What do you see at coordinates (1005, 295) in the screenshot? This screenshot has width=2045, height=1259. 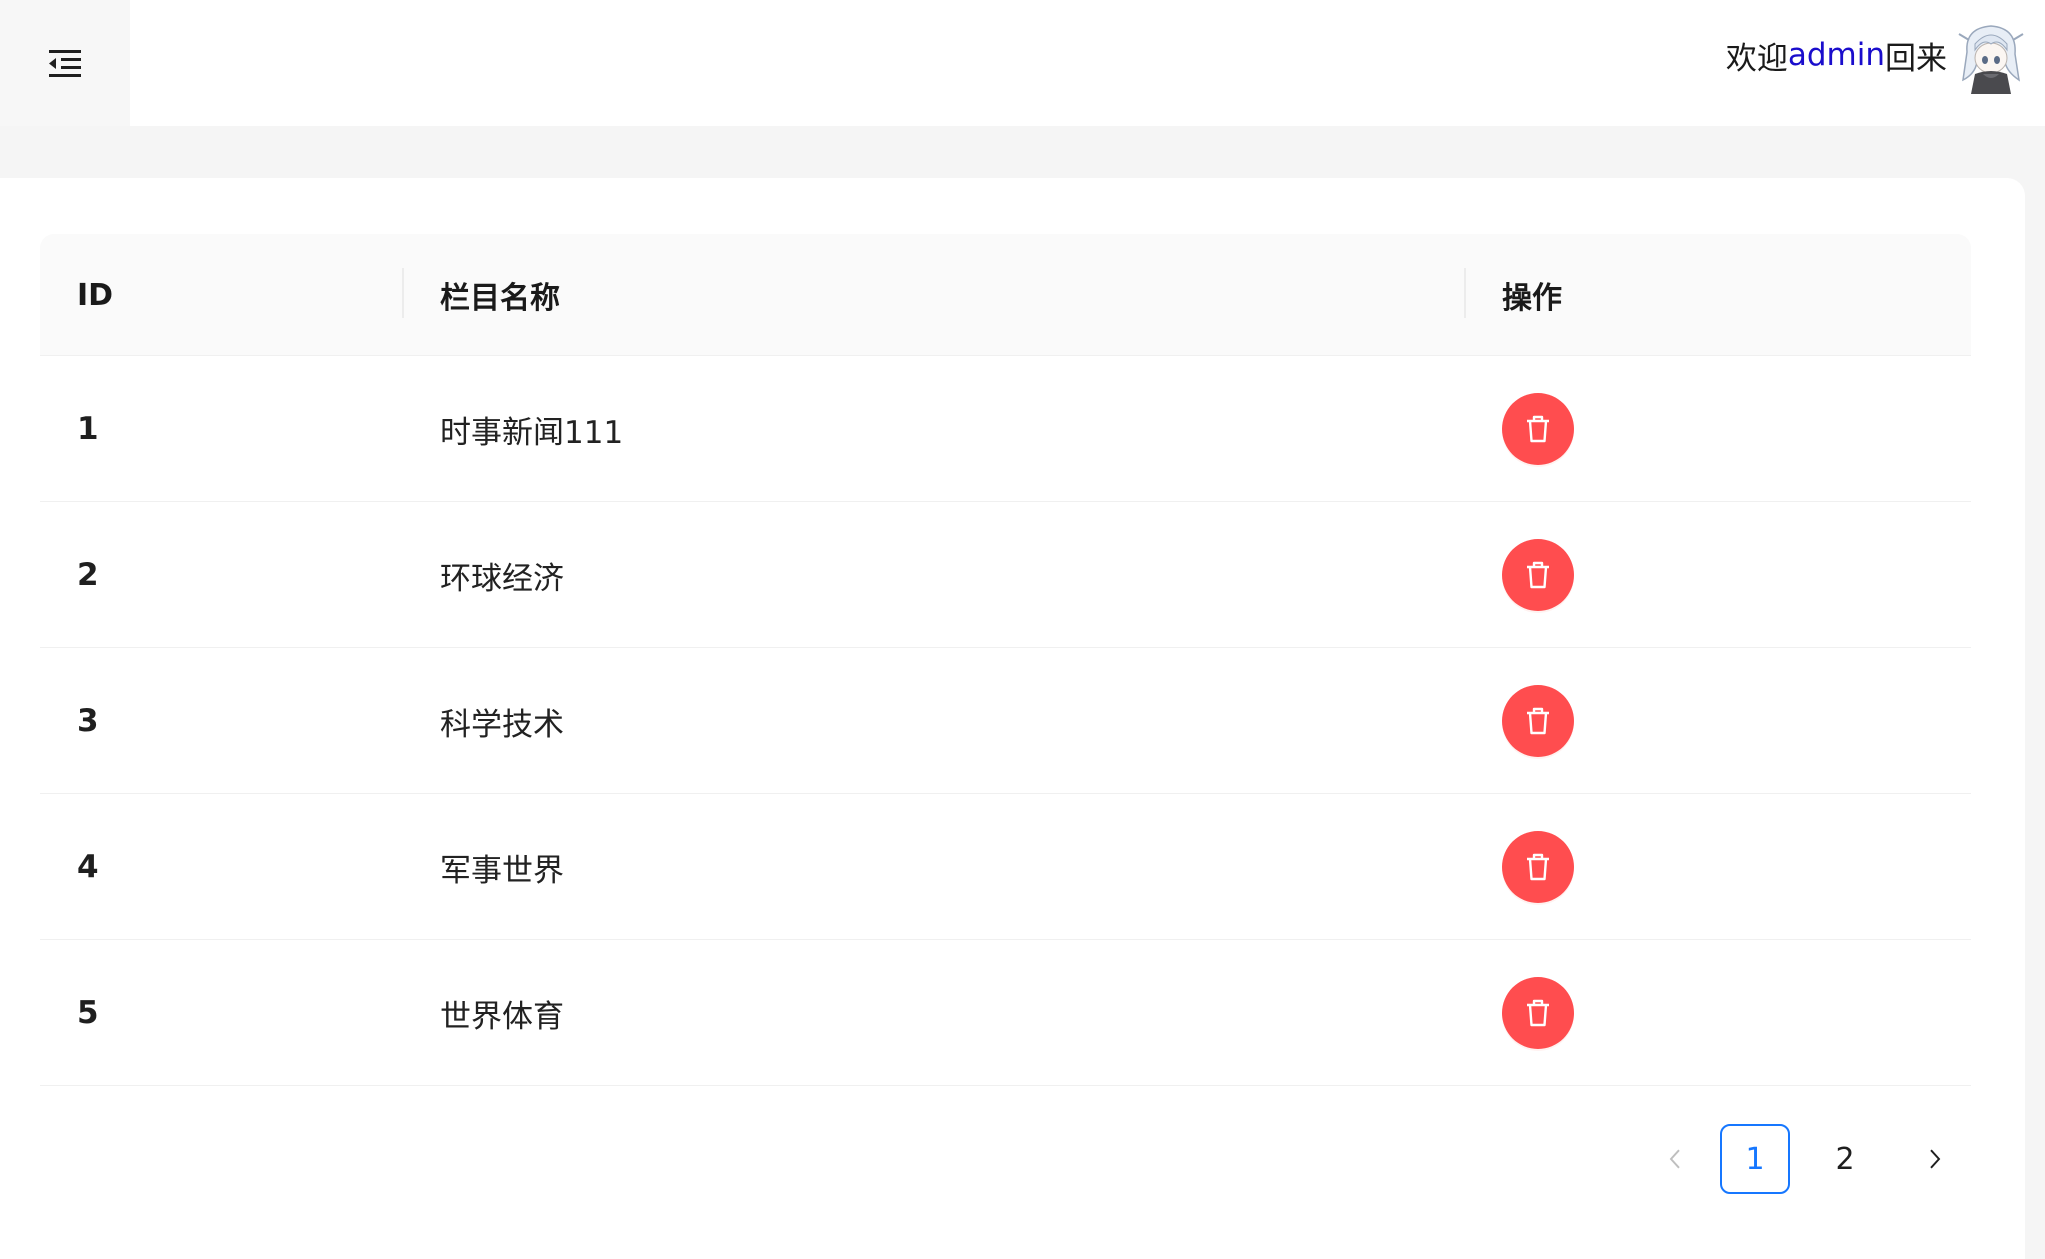 I see `table-header: ID 栏目名称 操作` at bounding box center [1005, 295].